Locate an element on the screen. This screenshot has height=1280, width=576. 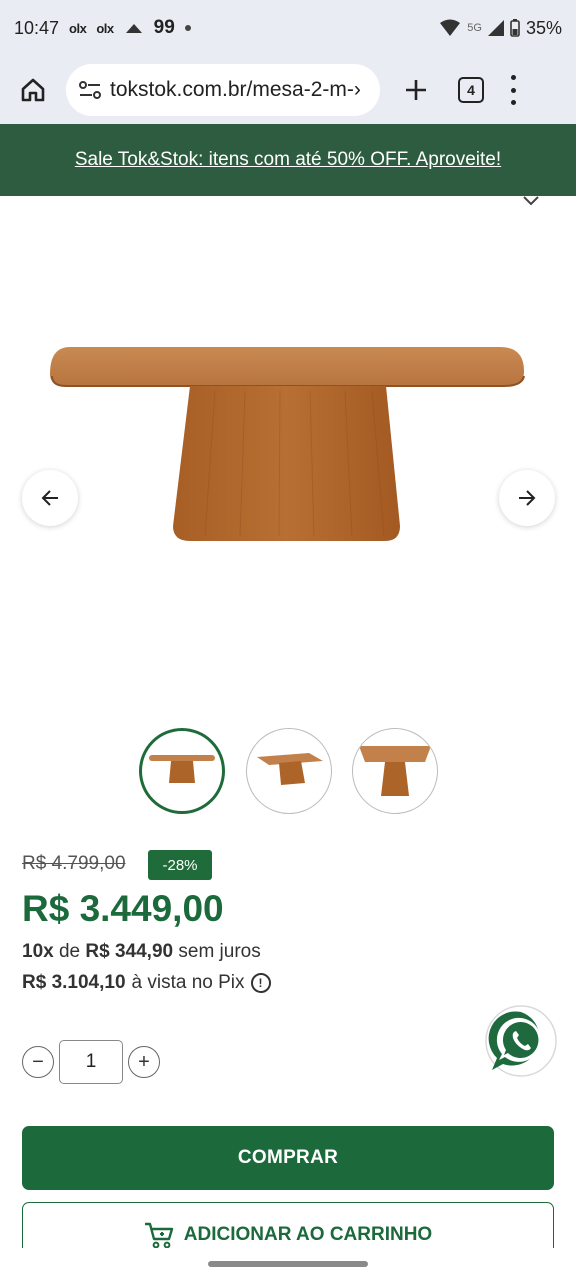
dot-icon is located at coordinates (187, 28).